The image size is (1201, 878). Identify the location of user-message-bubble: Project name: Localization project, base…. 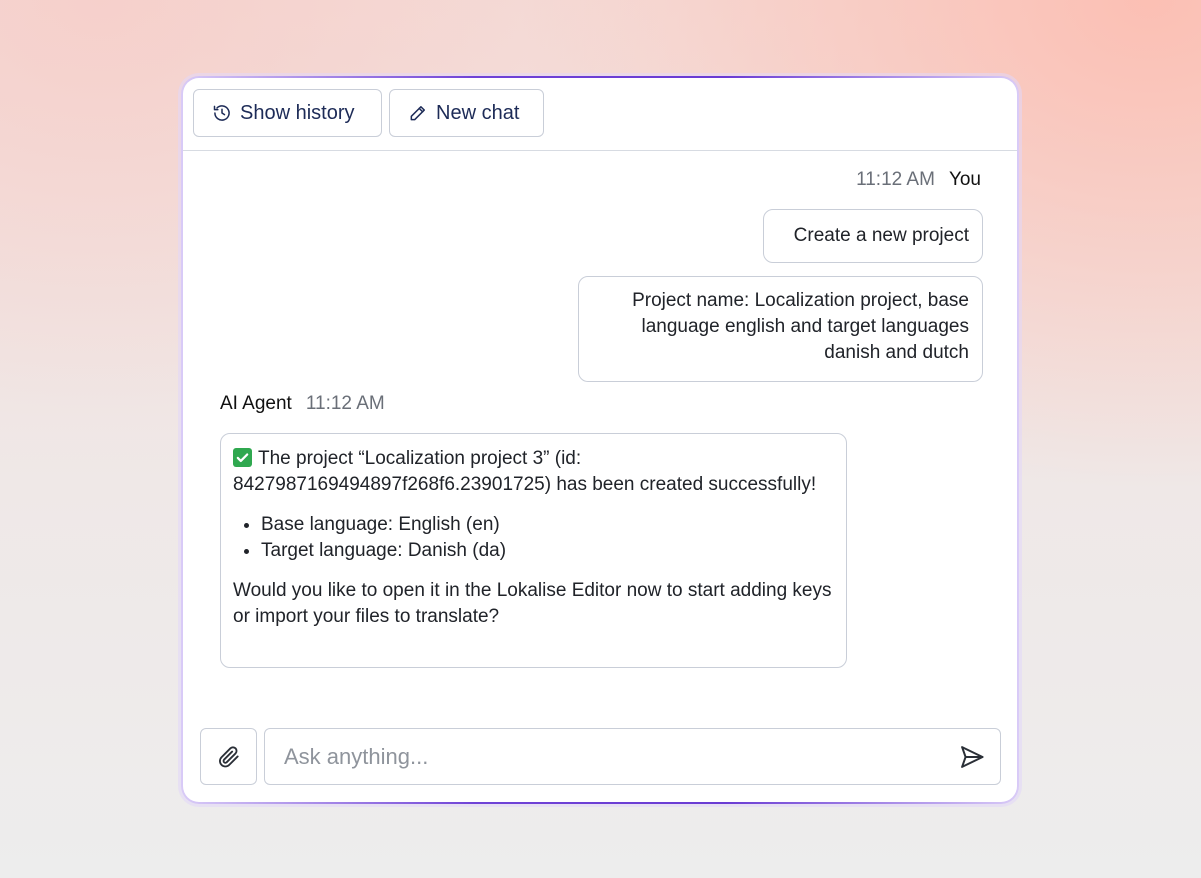
(780, 329).